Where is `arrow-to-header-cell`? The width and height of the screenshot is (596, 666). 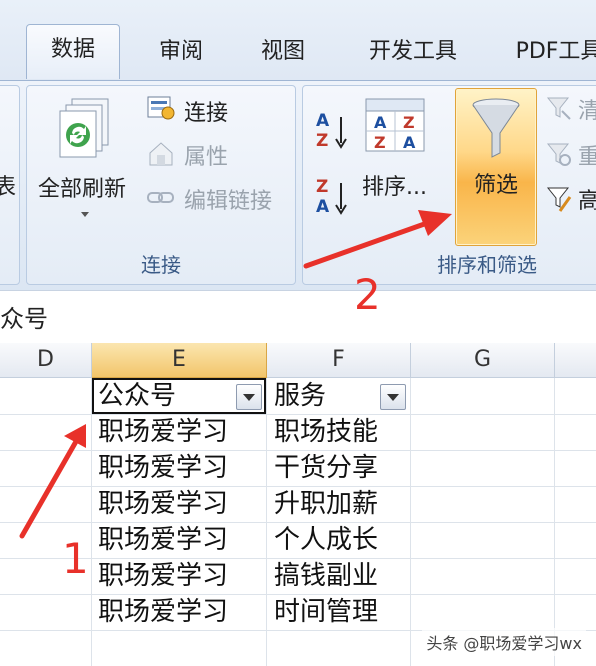
arrow-to-header-cell is located at coordinates (52, 481).